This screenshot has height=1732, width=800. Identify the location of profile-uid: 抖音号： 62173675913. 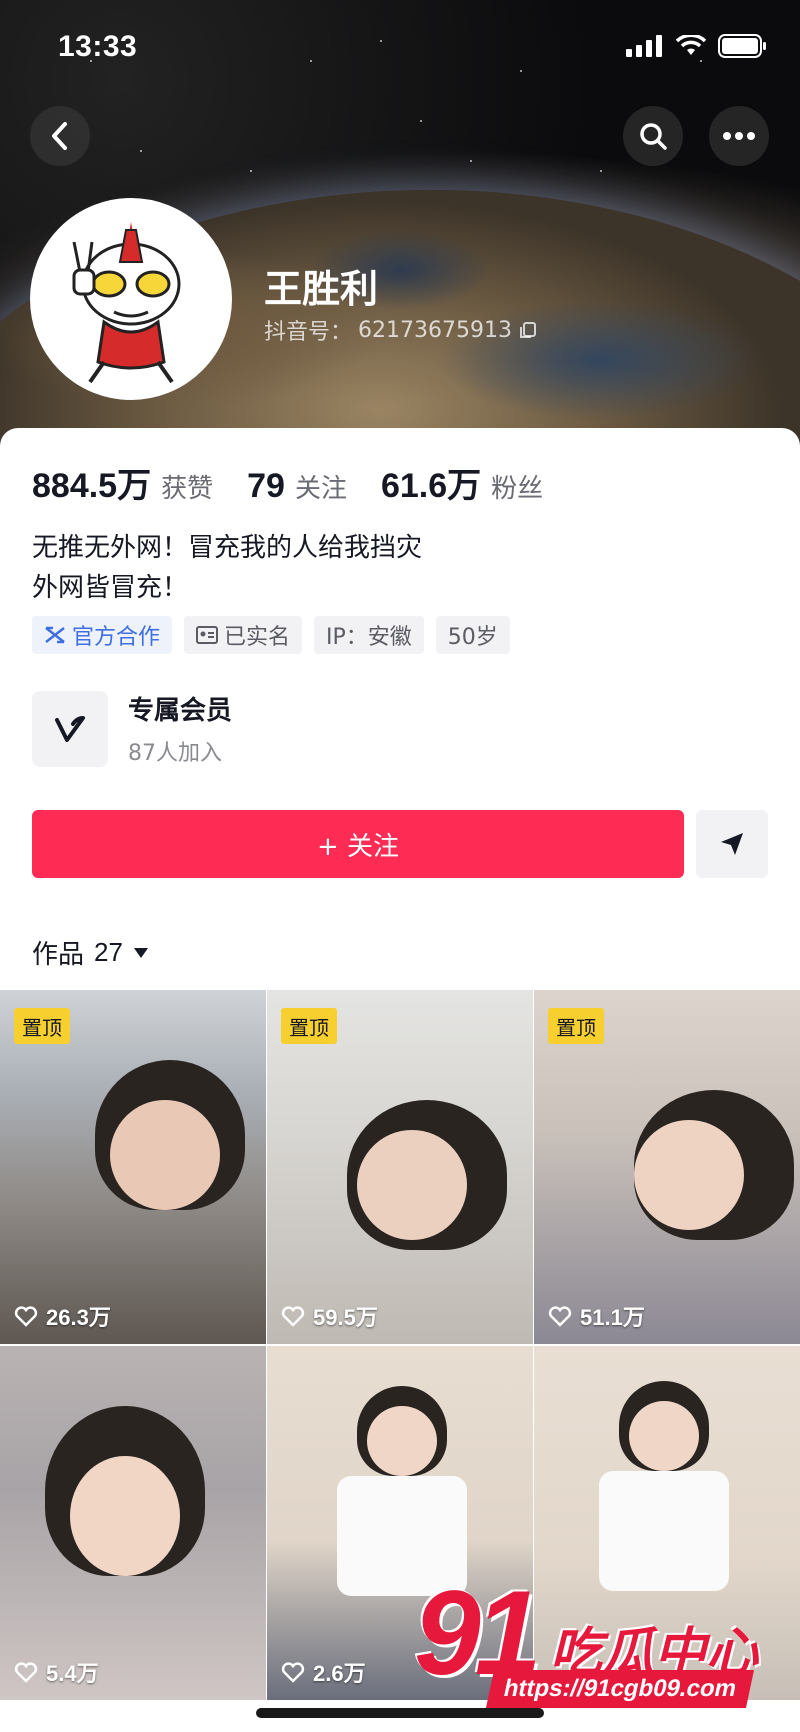
(401, 330).